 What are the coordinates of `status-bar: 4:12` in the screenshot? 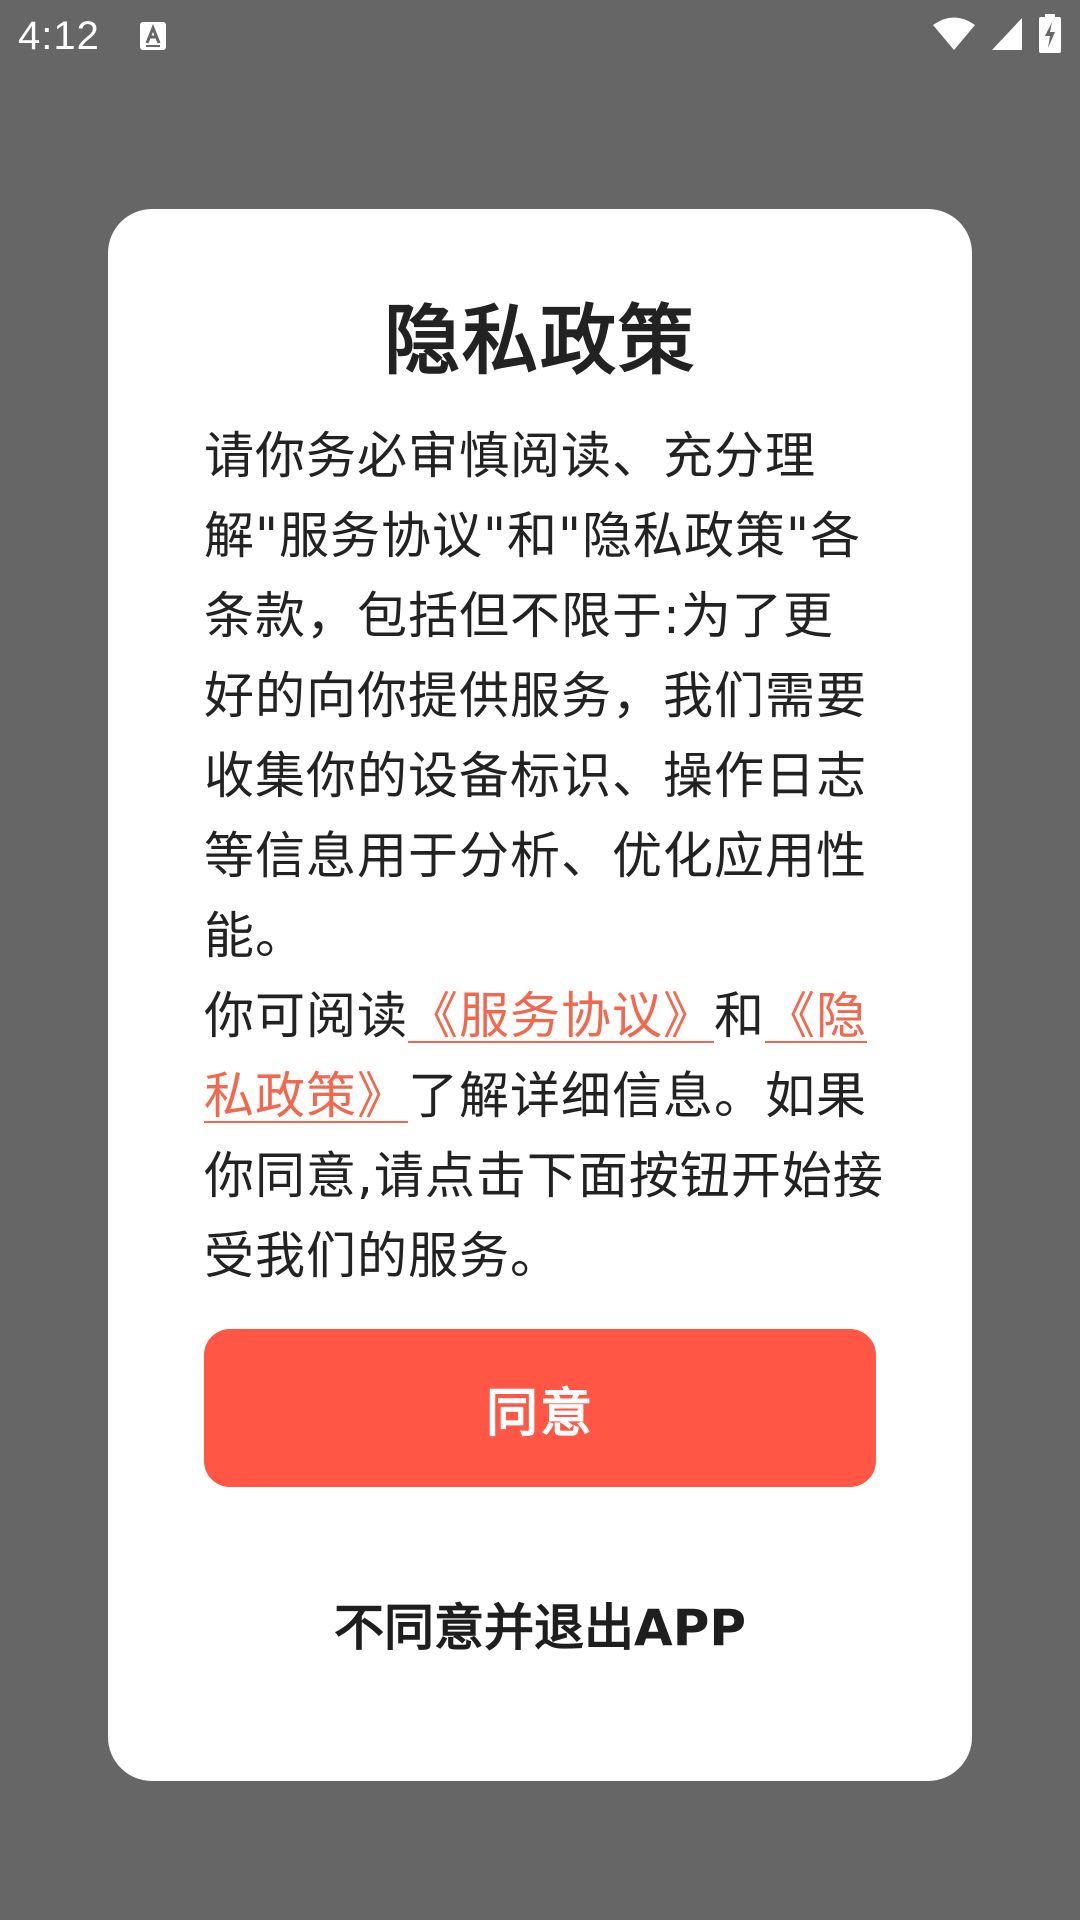 It's located at (540, 36).